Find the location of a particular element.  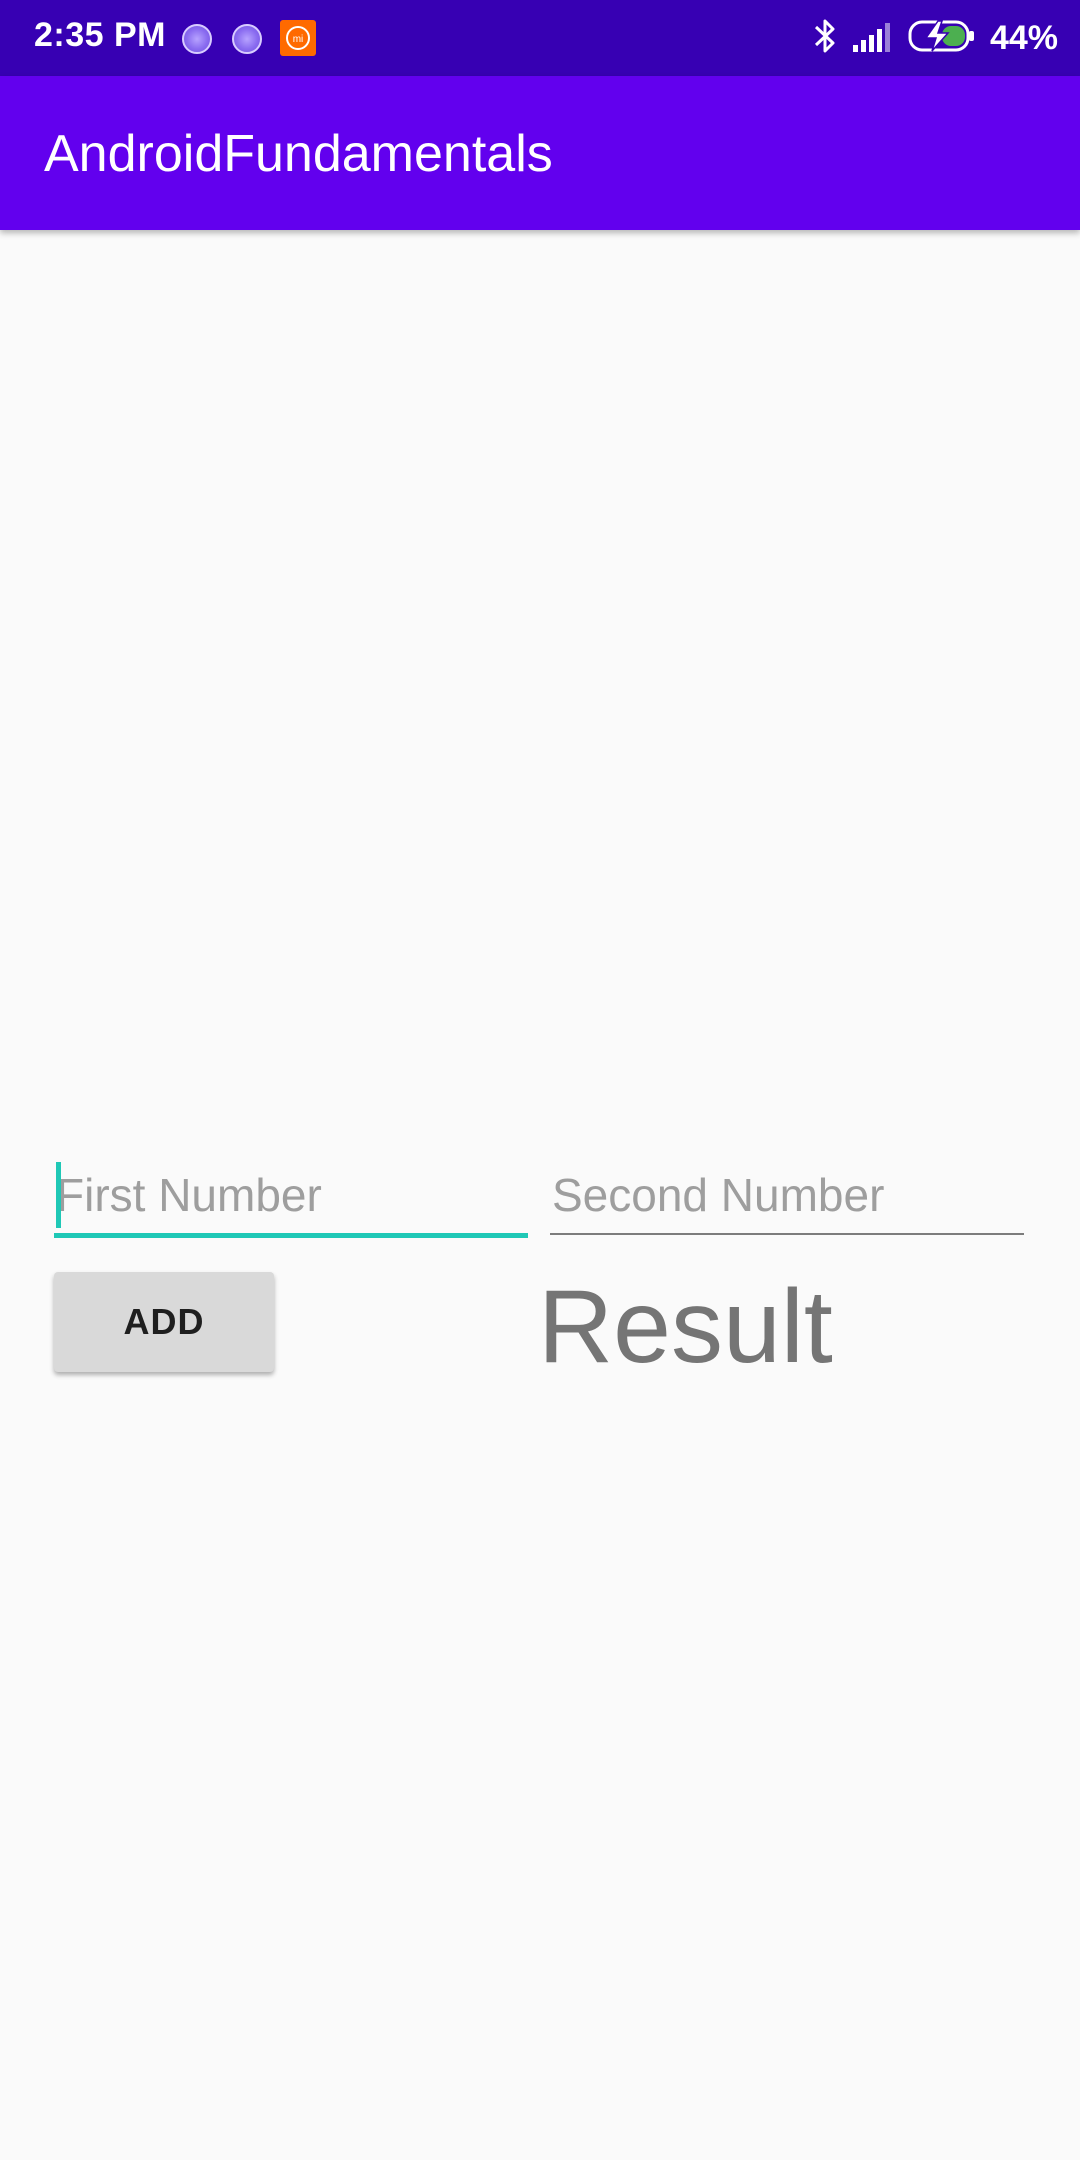

app-title: AndroidFundamentals is located at coordinates (298, 154).